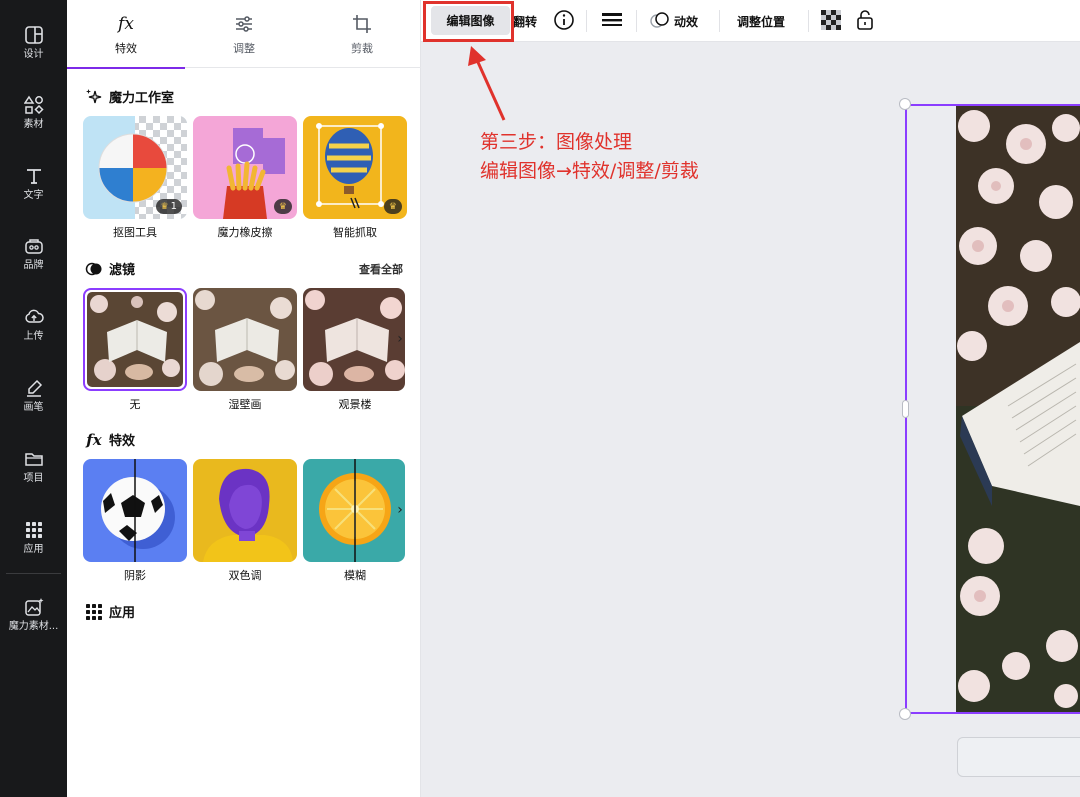 The width and height of the screenshot is (1080, 797). What do you see at coordinates (34, 388) in the screenshot?
I see `brush-icon` at bounding box center [34, 388].